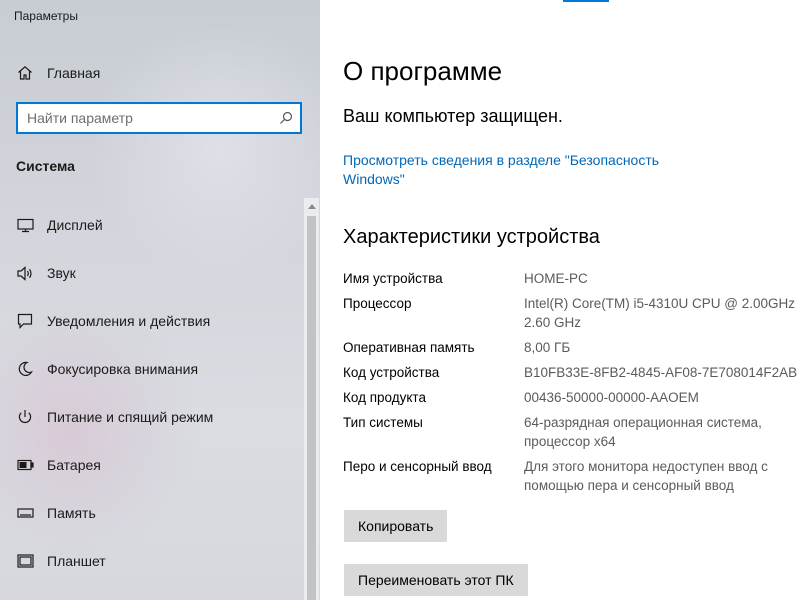 This screenshot has height=600, width=800. What do you see at coordinates (76, 561) in the screenshot?
I see `sidebar-item-label: Планшет` at bounding box center [76, 561].